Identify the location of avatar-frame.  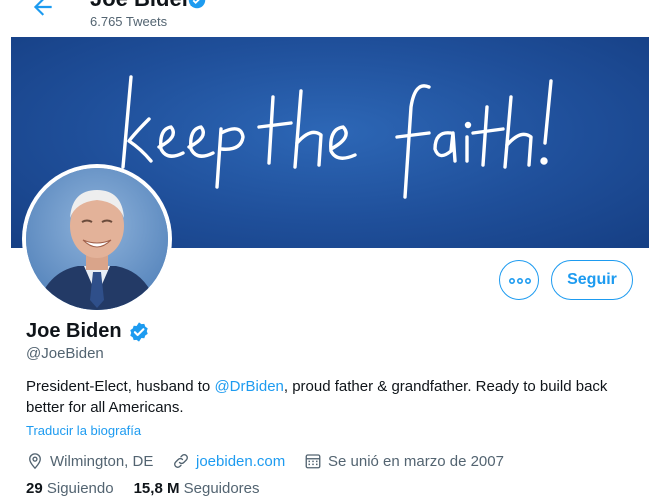
(97, 239).